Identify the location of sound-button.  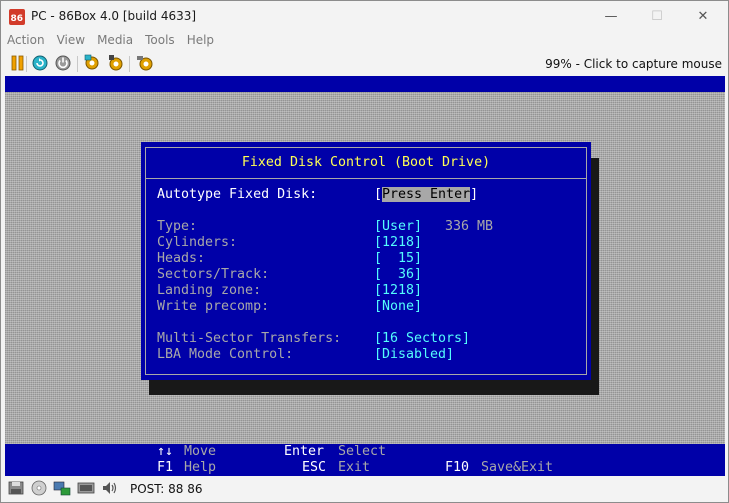
(110, 489).